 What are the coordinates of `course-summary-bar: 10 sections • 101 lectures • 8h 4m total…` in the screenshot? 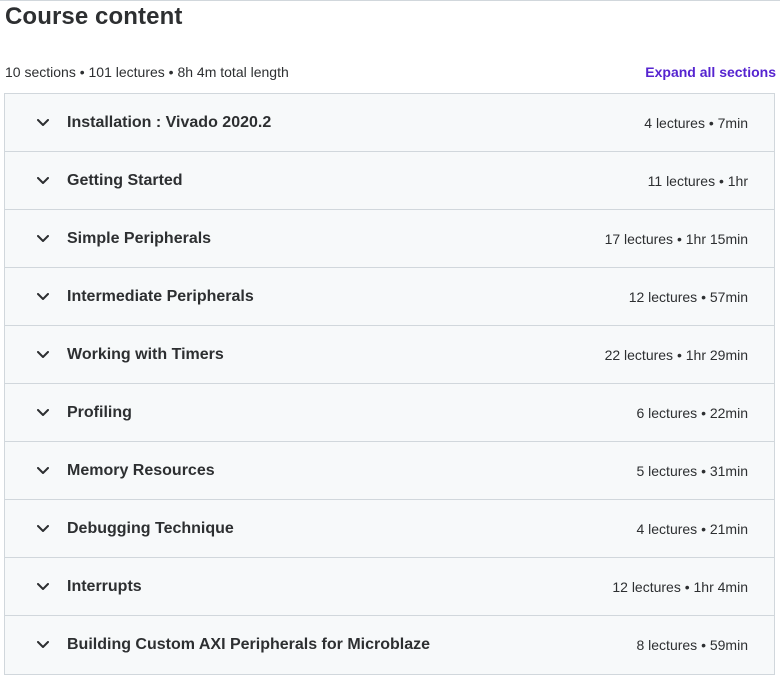 It's located at (390, 72).